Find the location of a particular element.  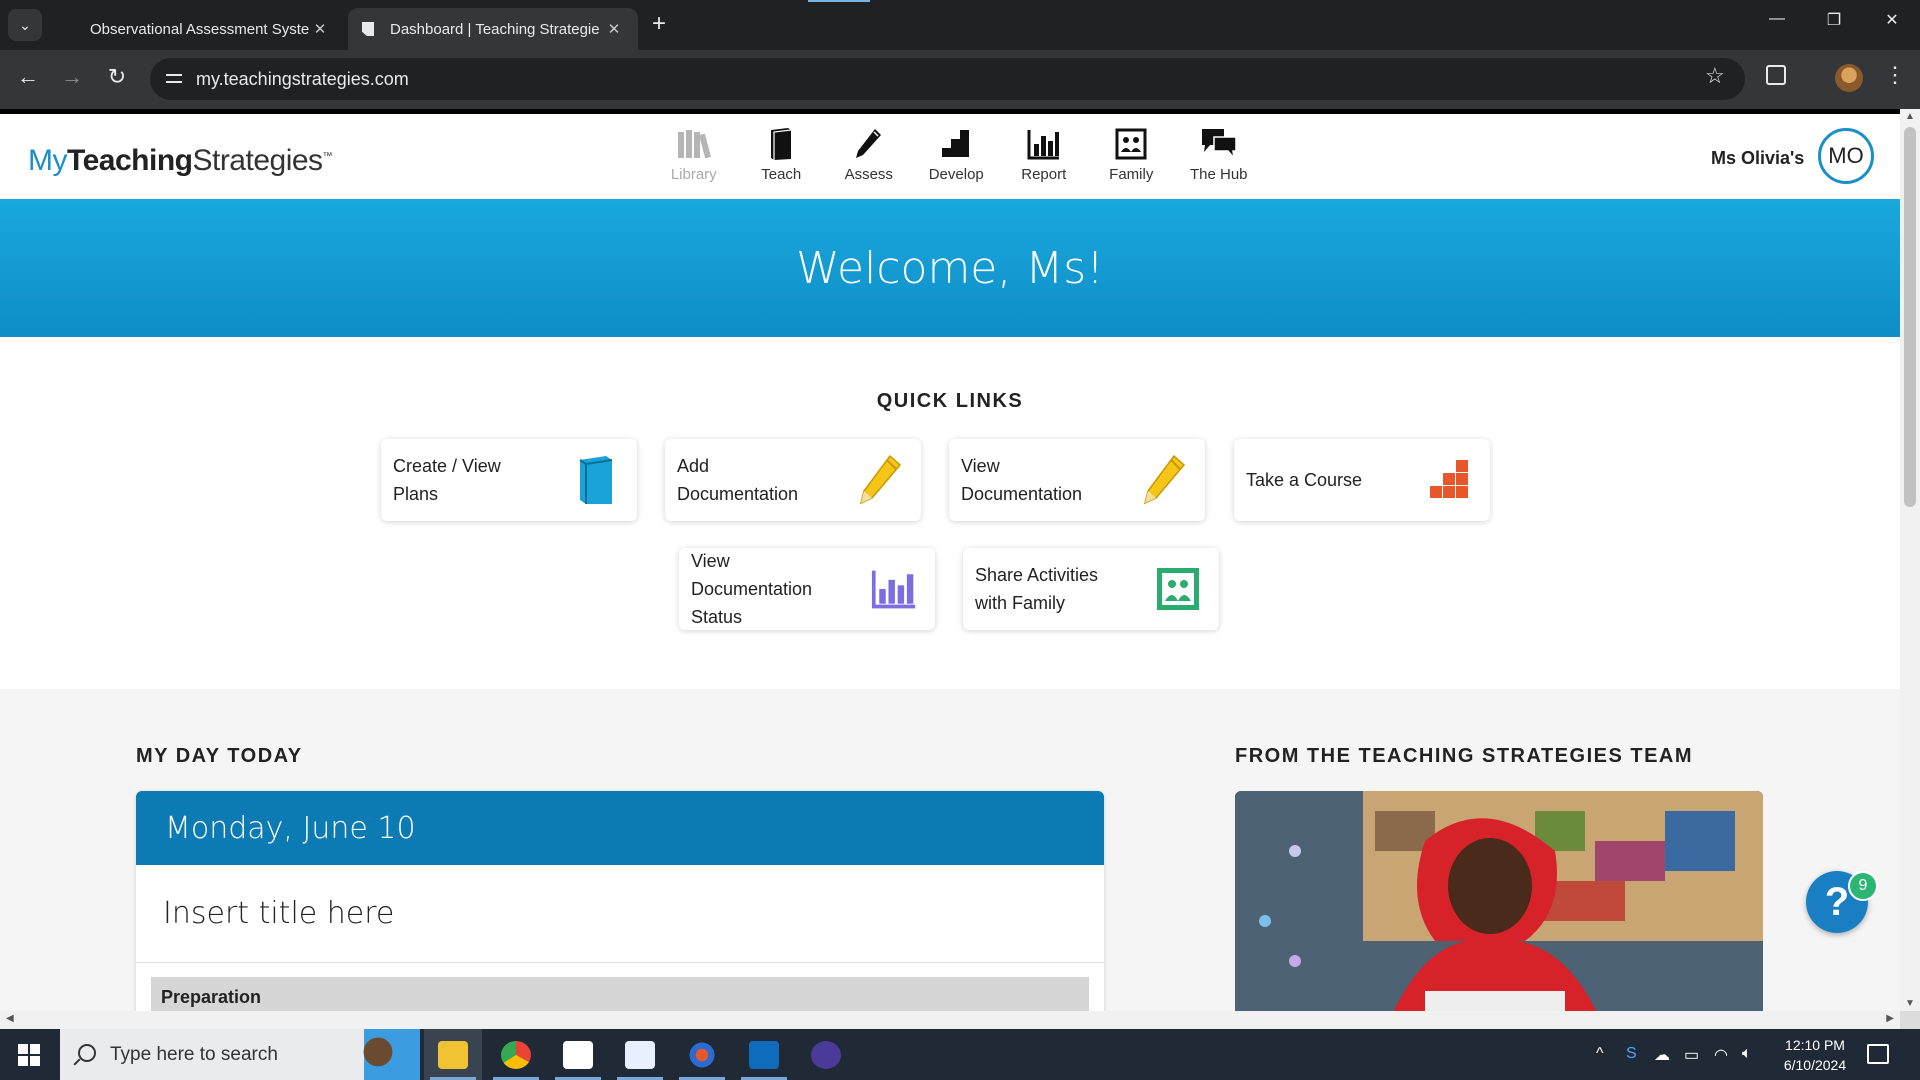

nav-family: Family is located at coordinates (1132, 154).